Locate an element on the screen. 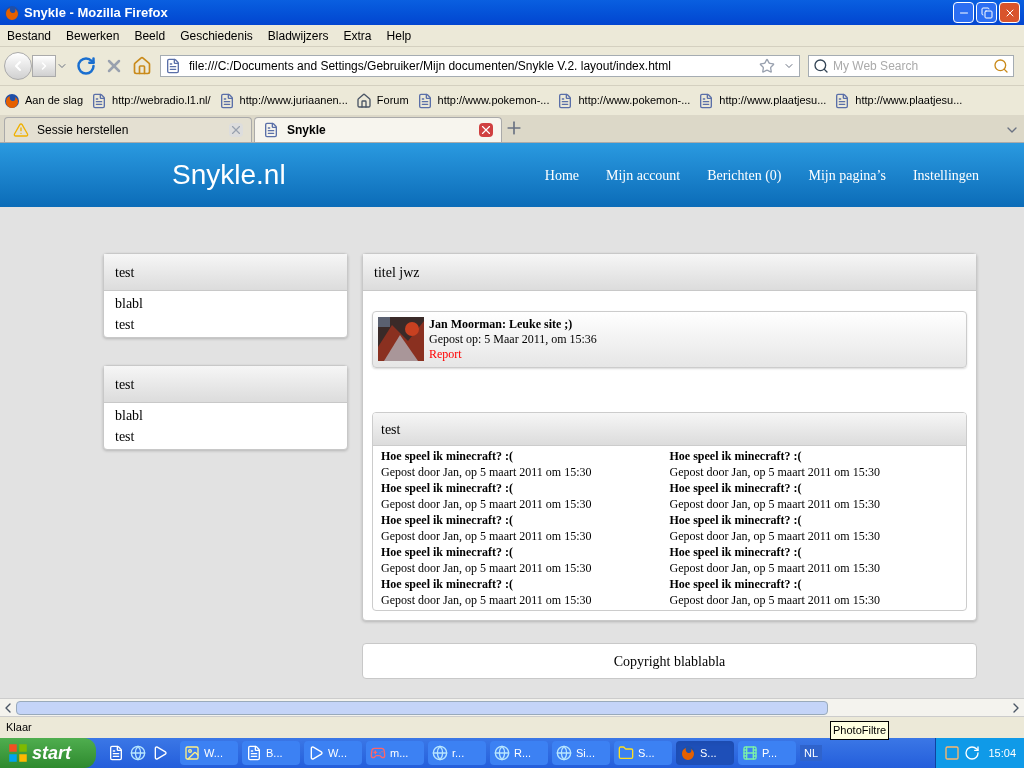 This screenshot has height=768, width=1024. bookmark: Forum is located at coordinates (382, 100).